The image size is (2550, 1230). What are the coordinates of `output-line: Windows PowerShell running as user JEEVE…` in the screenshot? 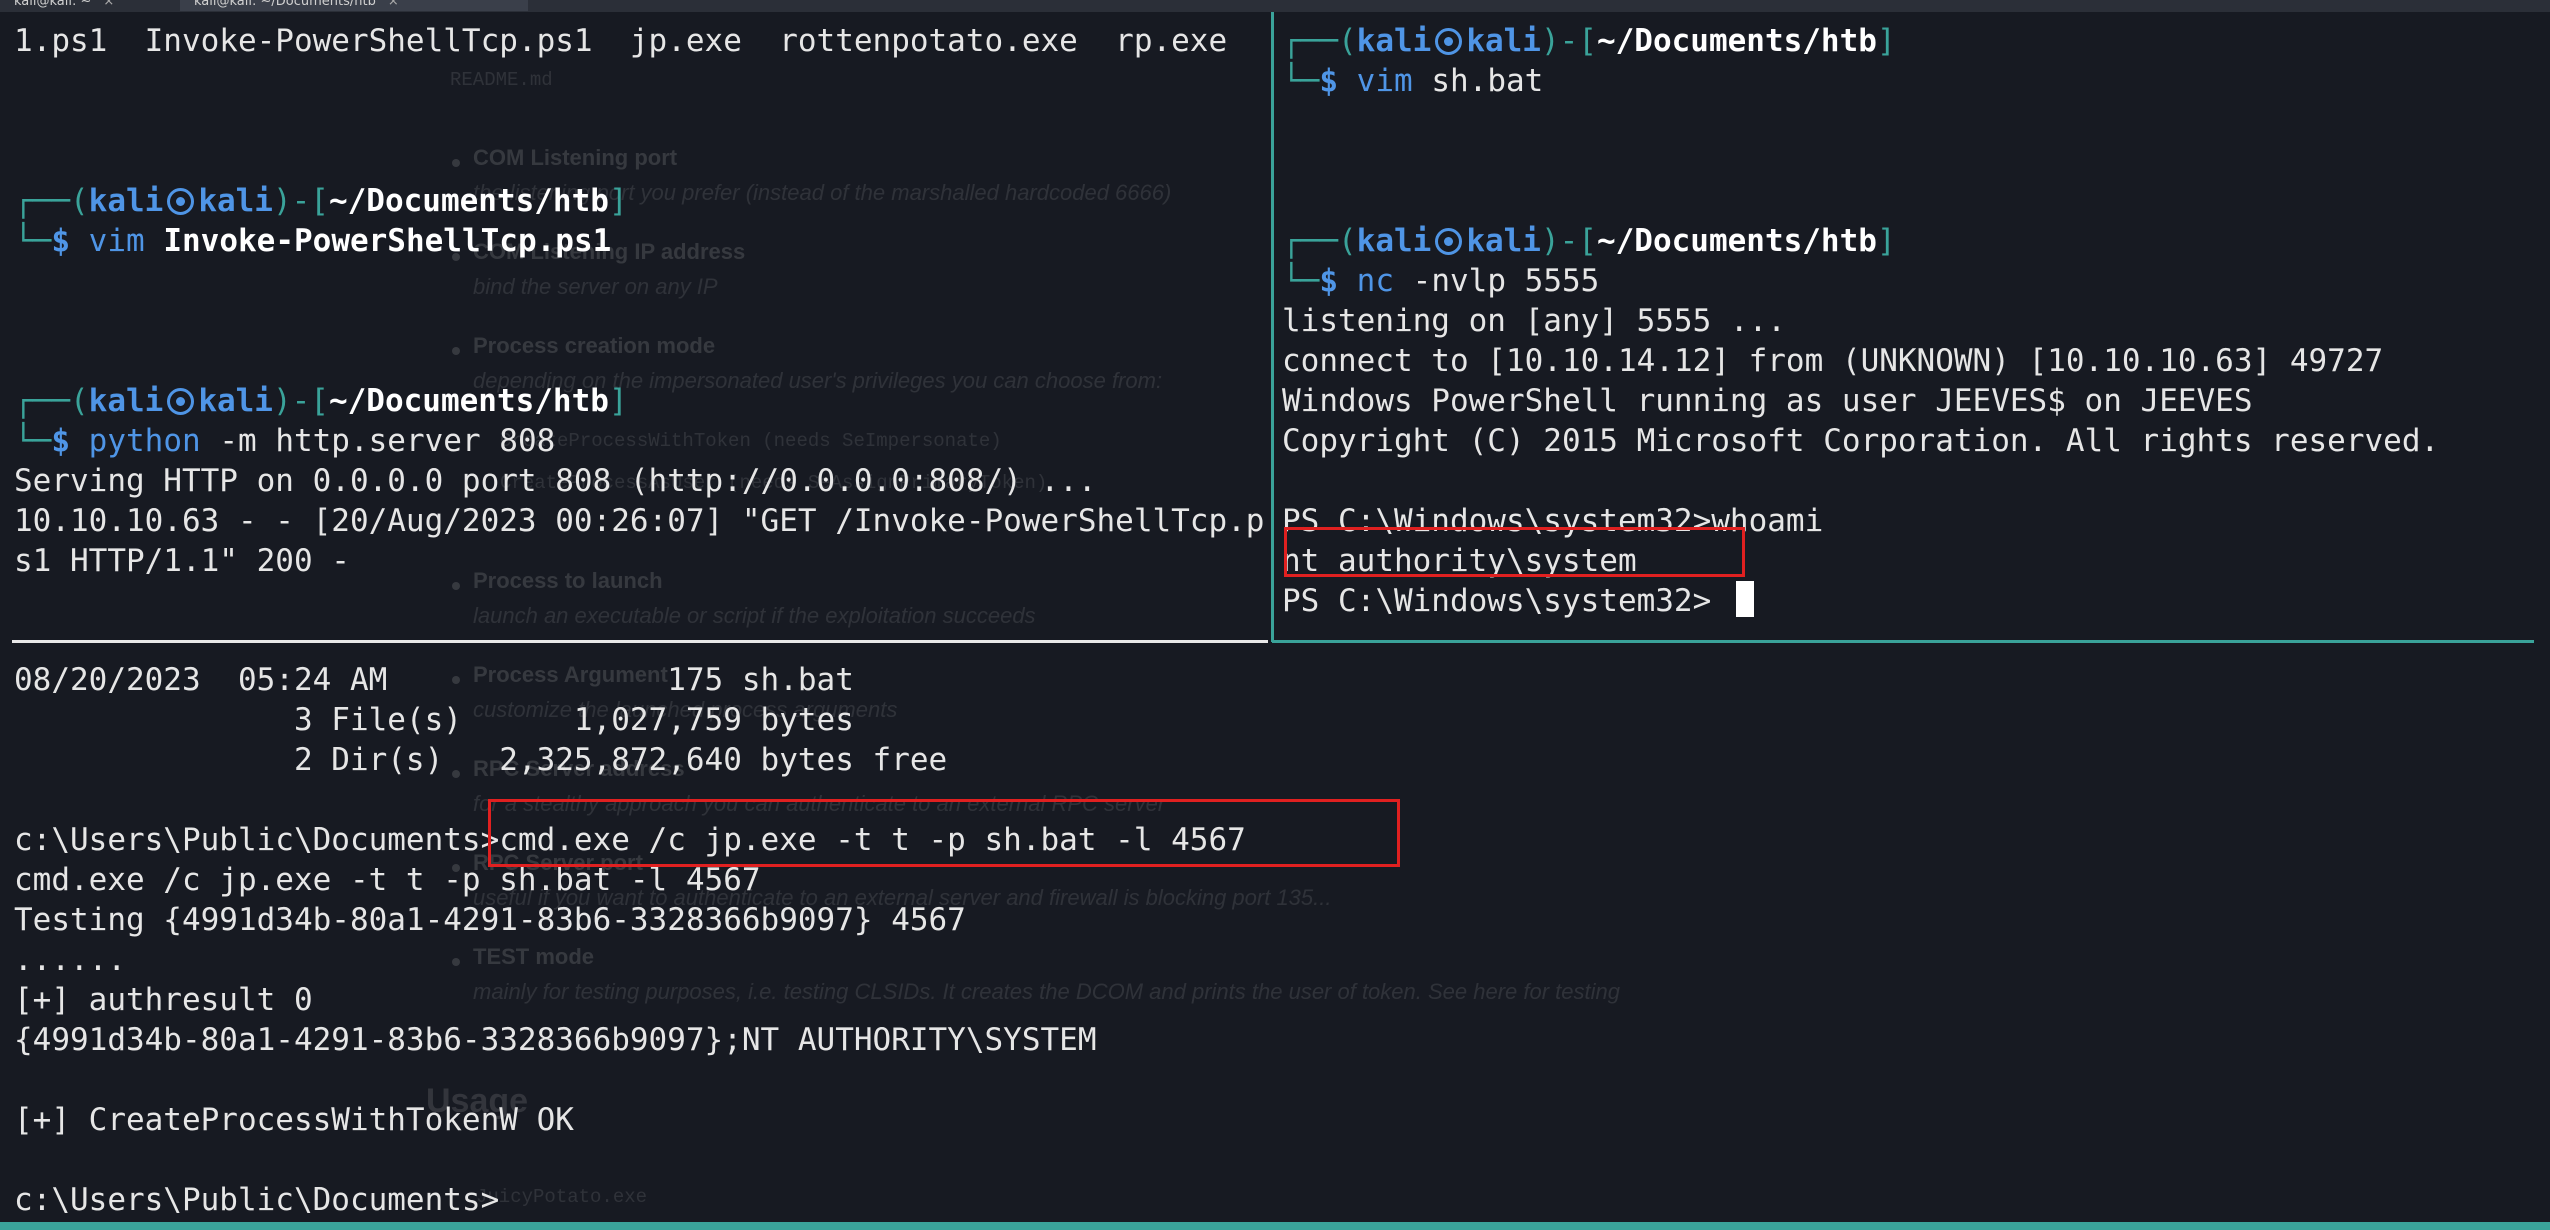 It's located at (1767, 401).